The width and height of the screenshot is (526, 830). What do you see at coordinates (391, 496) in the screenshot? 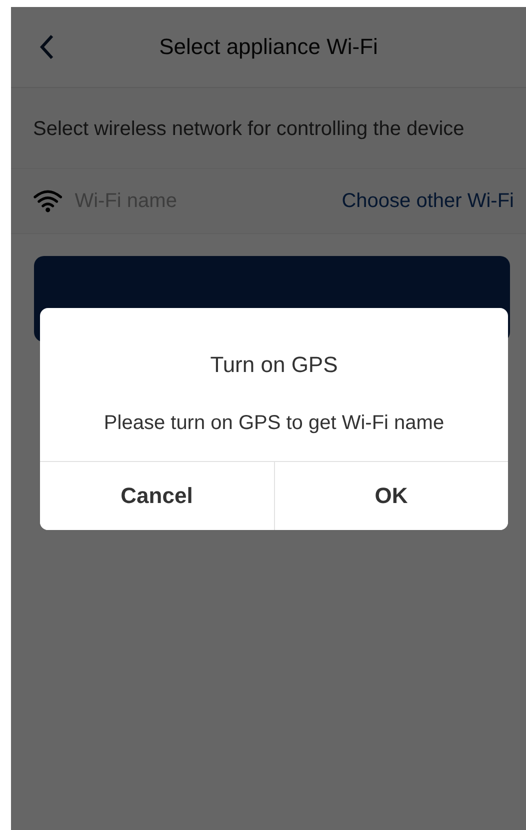
I see `ok-button: OK` at bounding box center [391, 496].